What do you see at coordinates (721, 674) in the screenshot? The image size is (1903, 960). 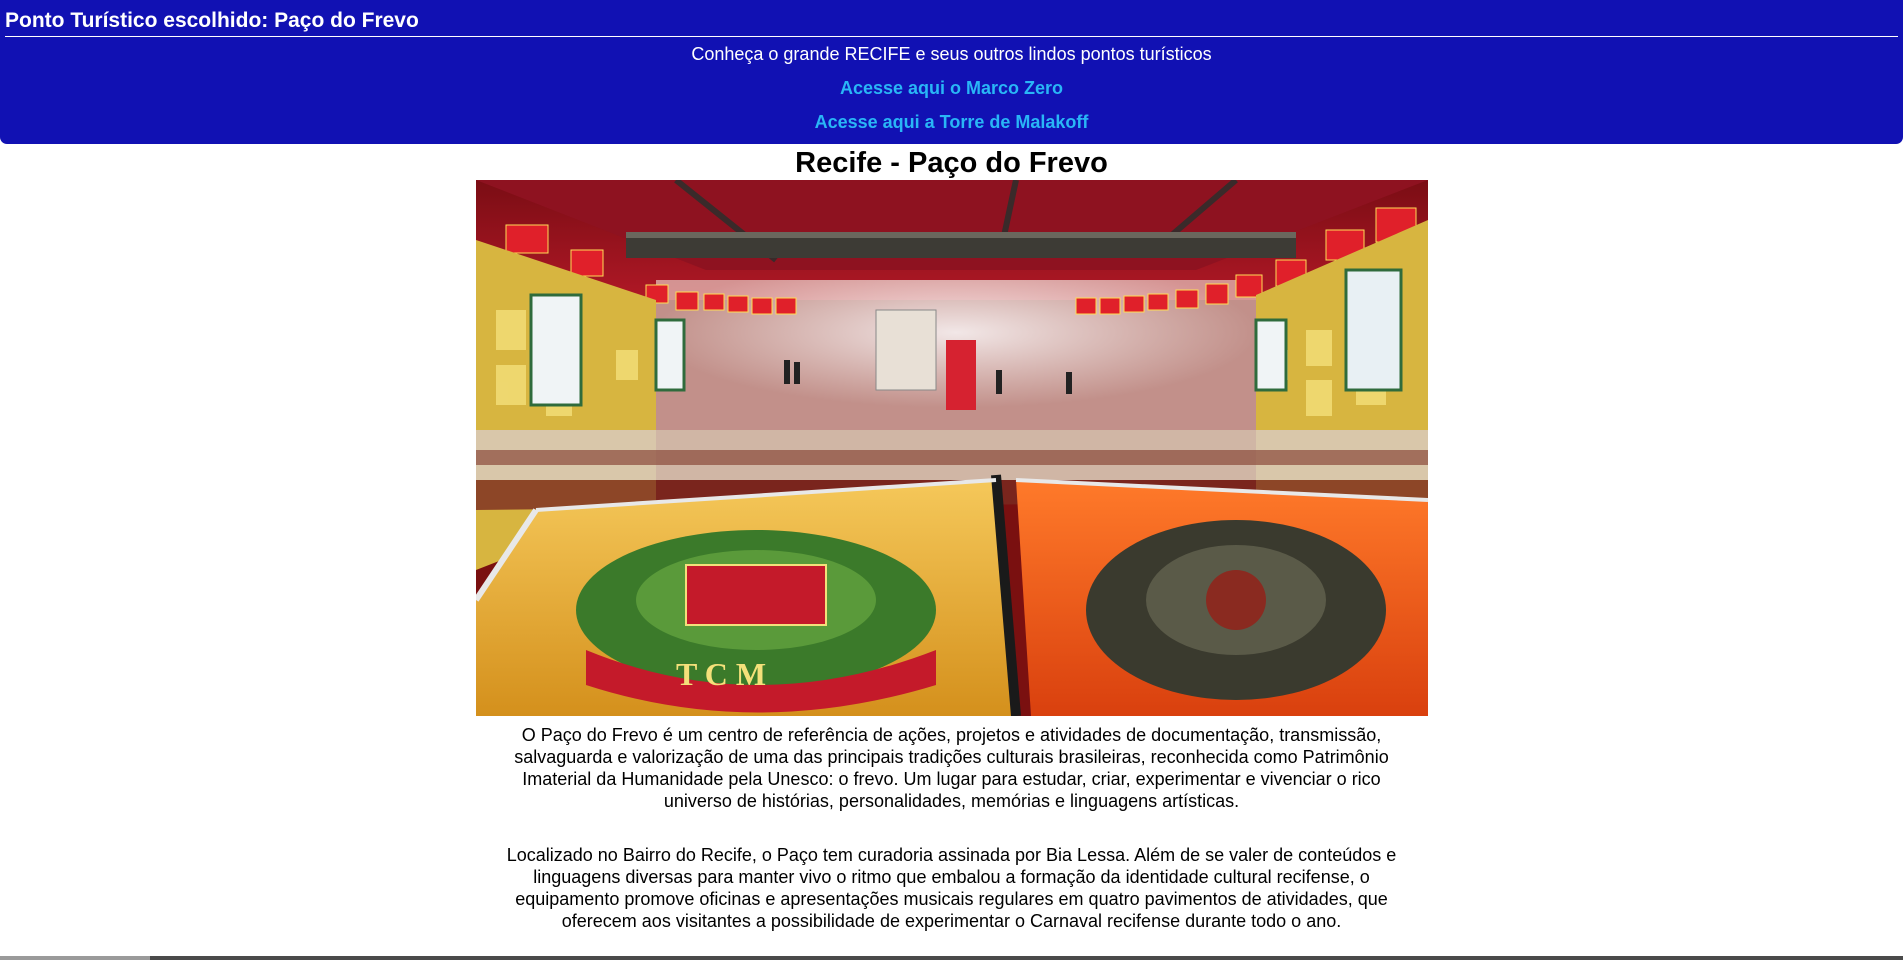 I see `svg-text: T C M` at bounding box center [721, 674].